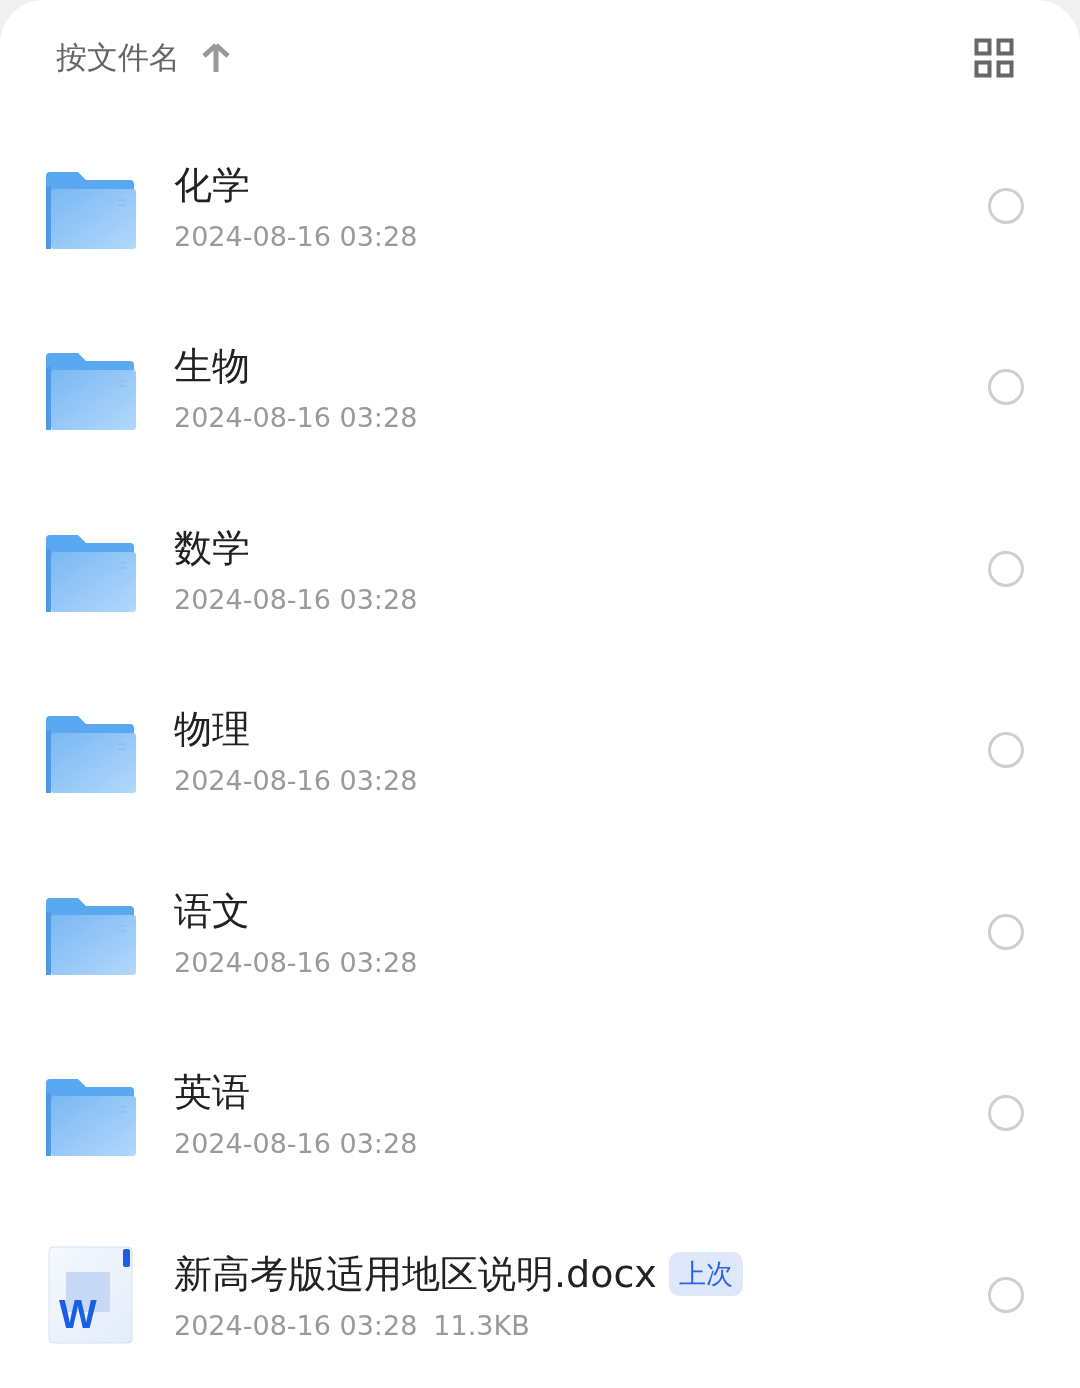 This screenshot has height=1388, width=1080. I want to click on file-name: 化学, so click(212, 185).